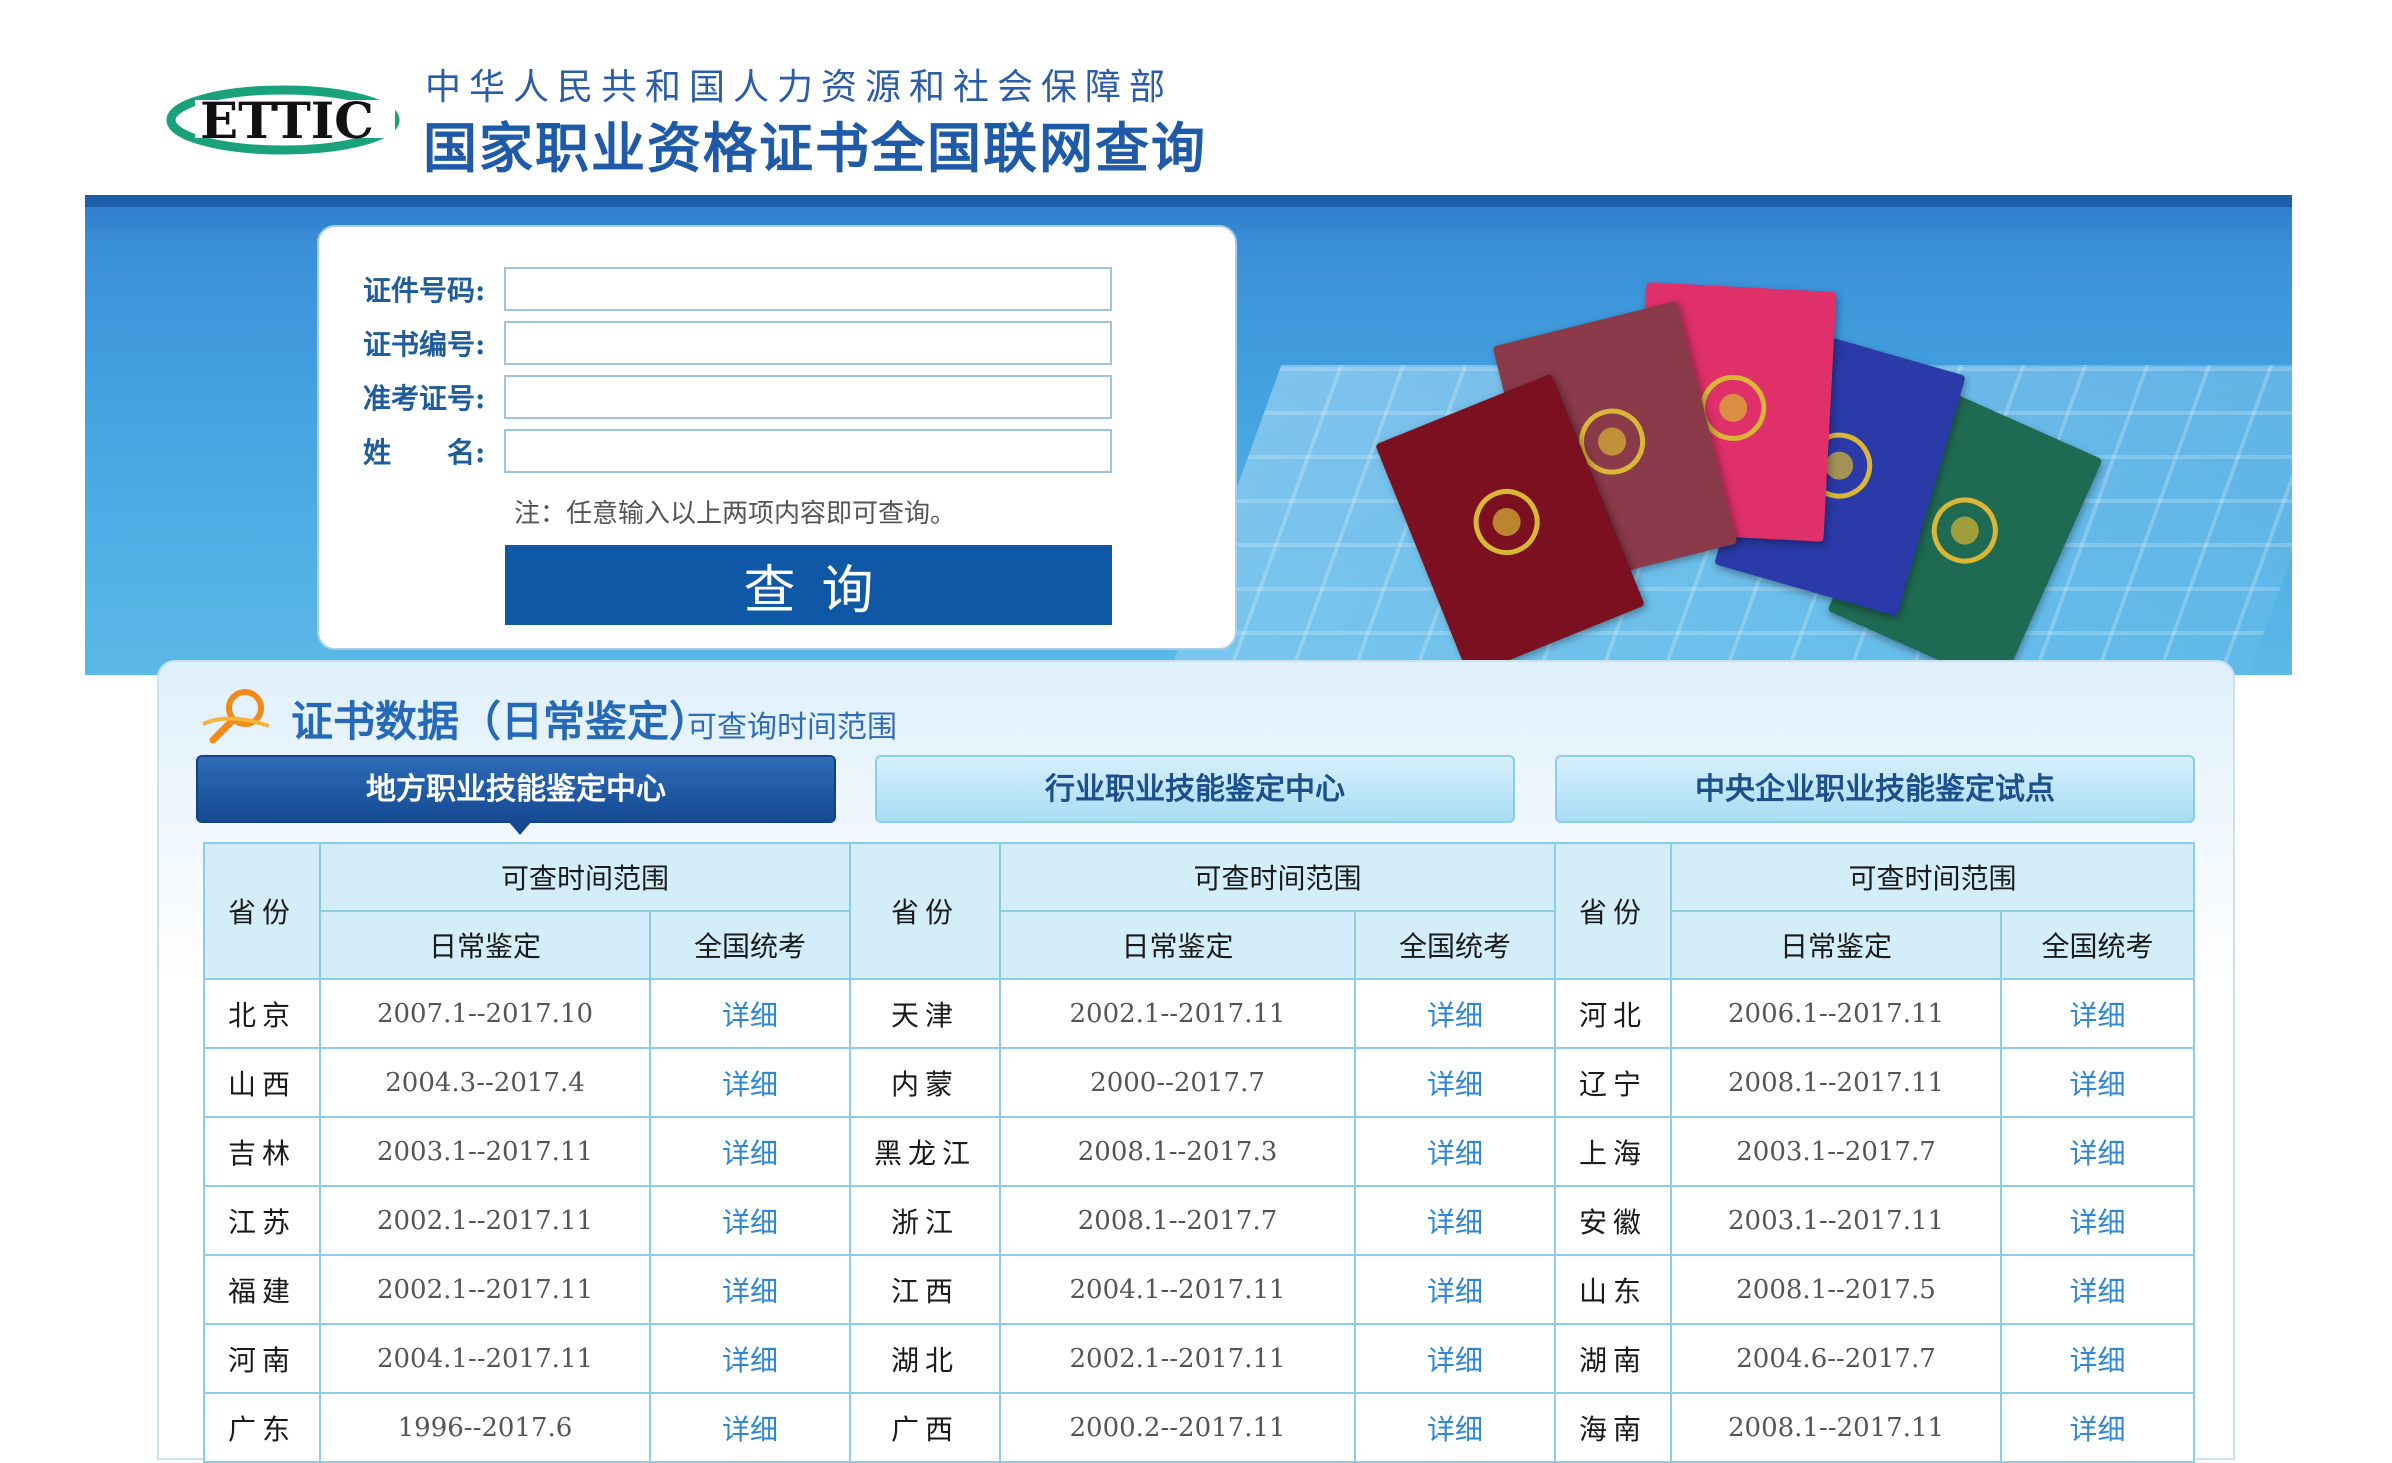 Image resolution: width=2392 pixels, height=1463 pixels. What do you see at coordinates (262, 1289) in the screenshot?
I see `province-cell: 福建` at bounding box center [262, 1289].